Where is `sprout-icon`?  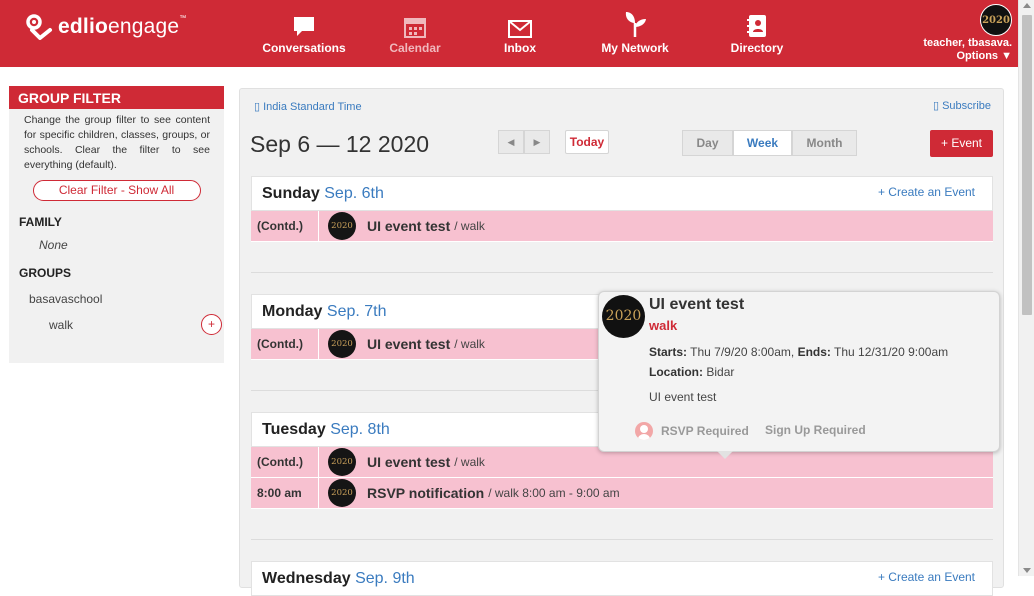 sprout-icon is located at coordinates (635, 24).